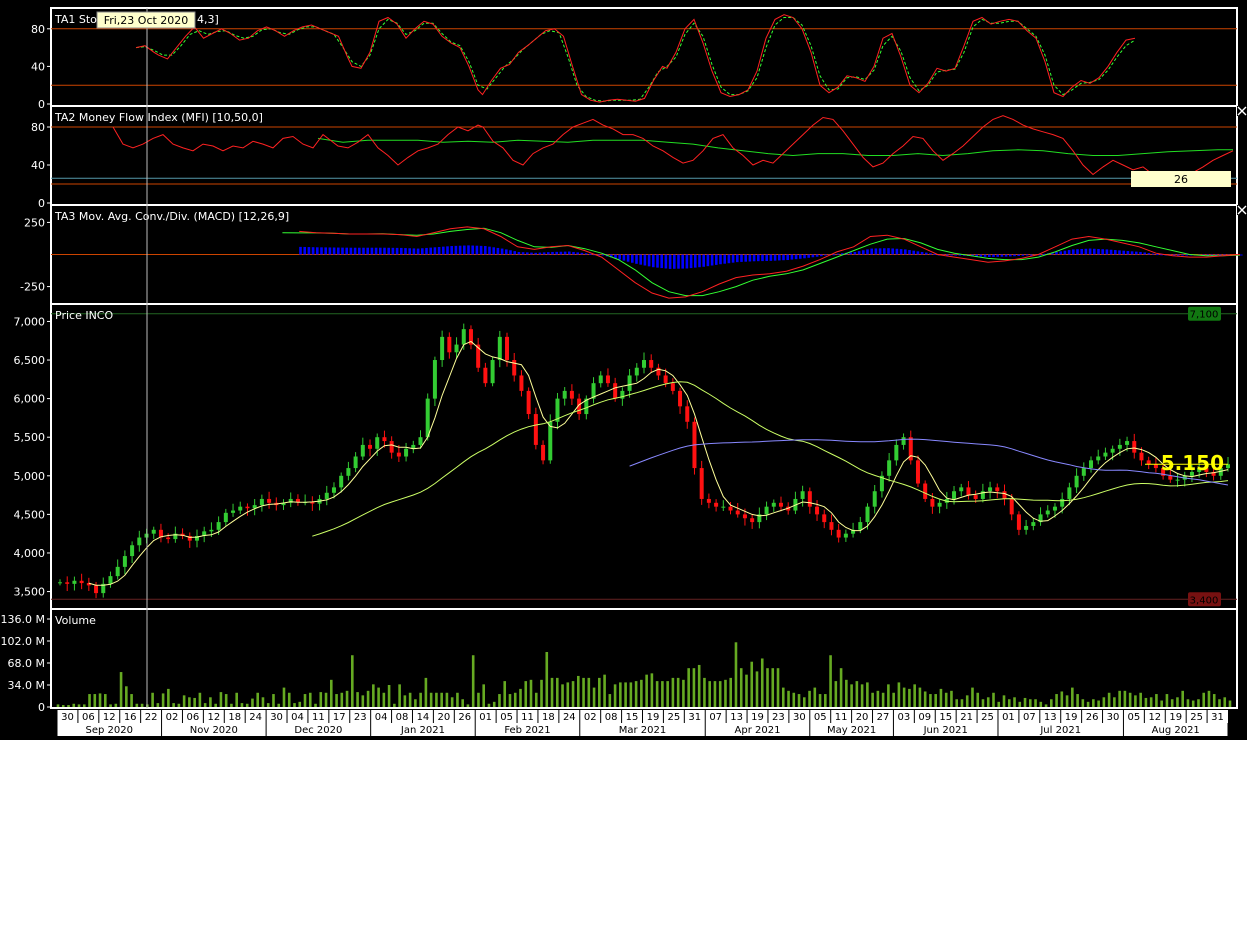 This screenshot has width=1247, height=939. Describe the element at coordinates (38, 127) in the screenshot. I see `mfi-ytick-label: 80` at that location.